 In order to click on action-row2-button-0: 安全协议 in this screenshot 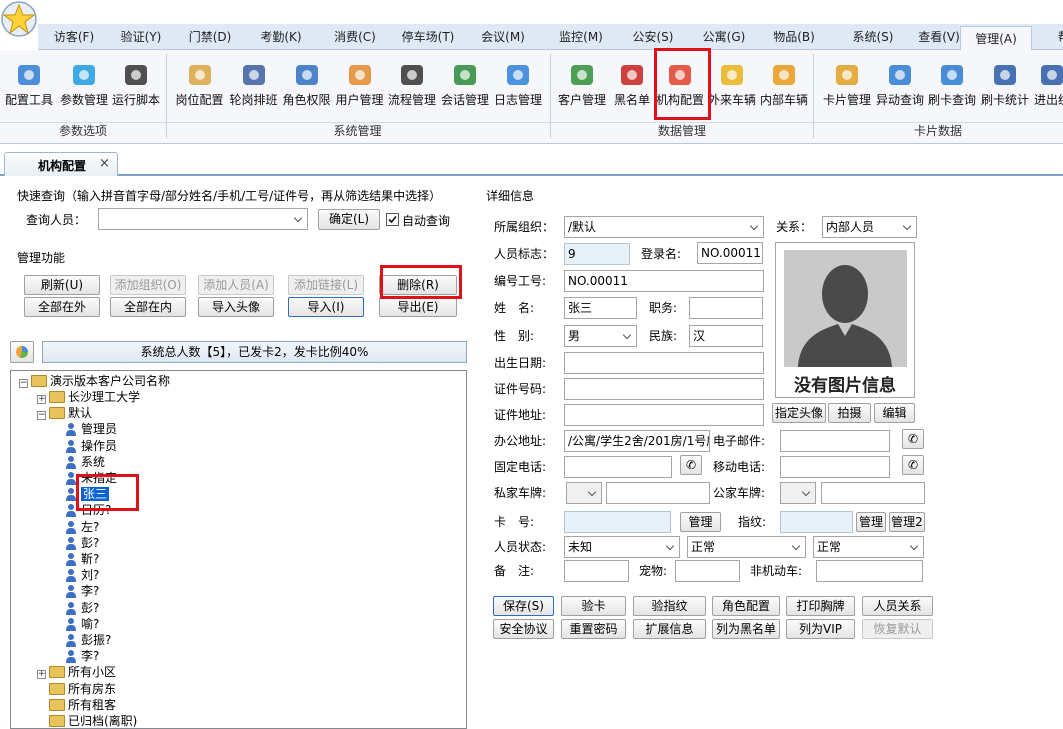, I will do `click(523, 629)`.